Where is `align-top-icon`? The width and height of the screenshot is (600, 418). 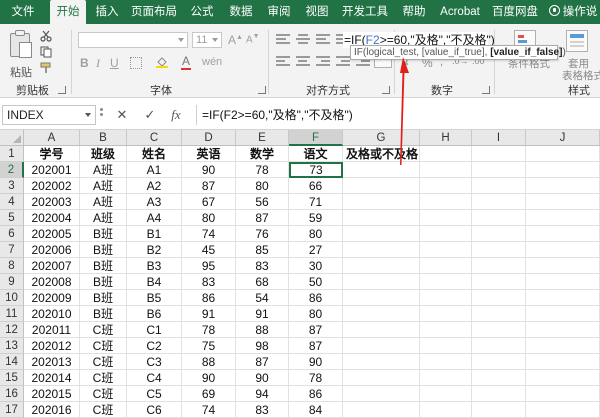 align-top-icon is located at coordinates (283, 40).